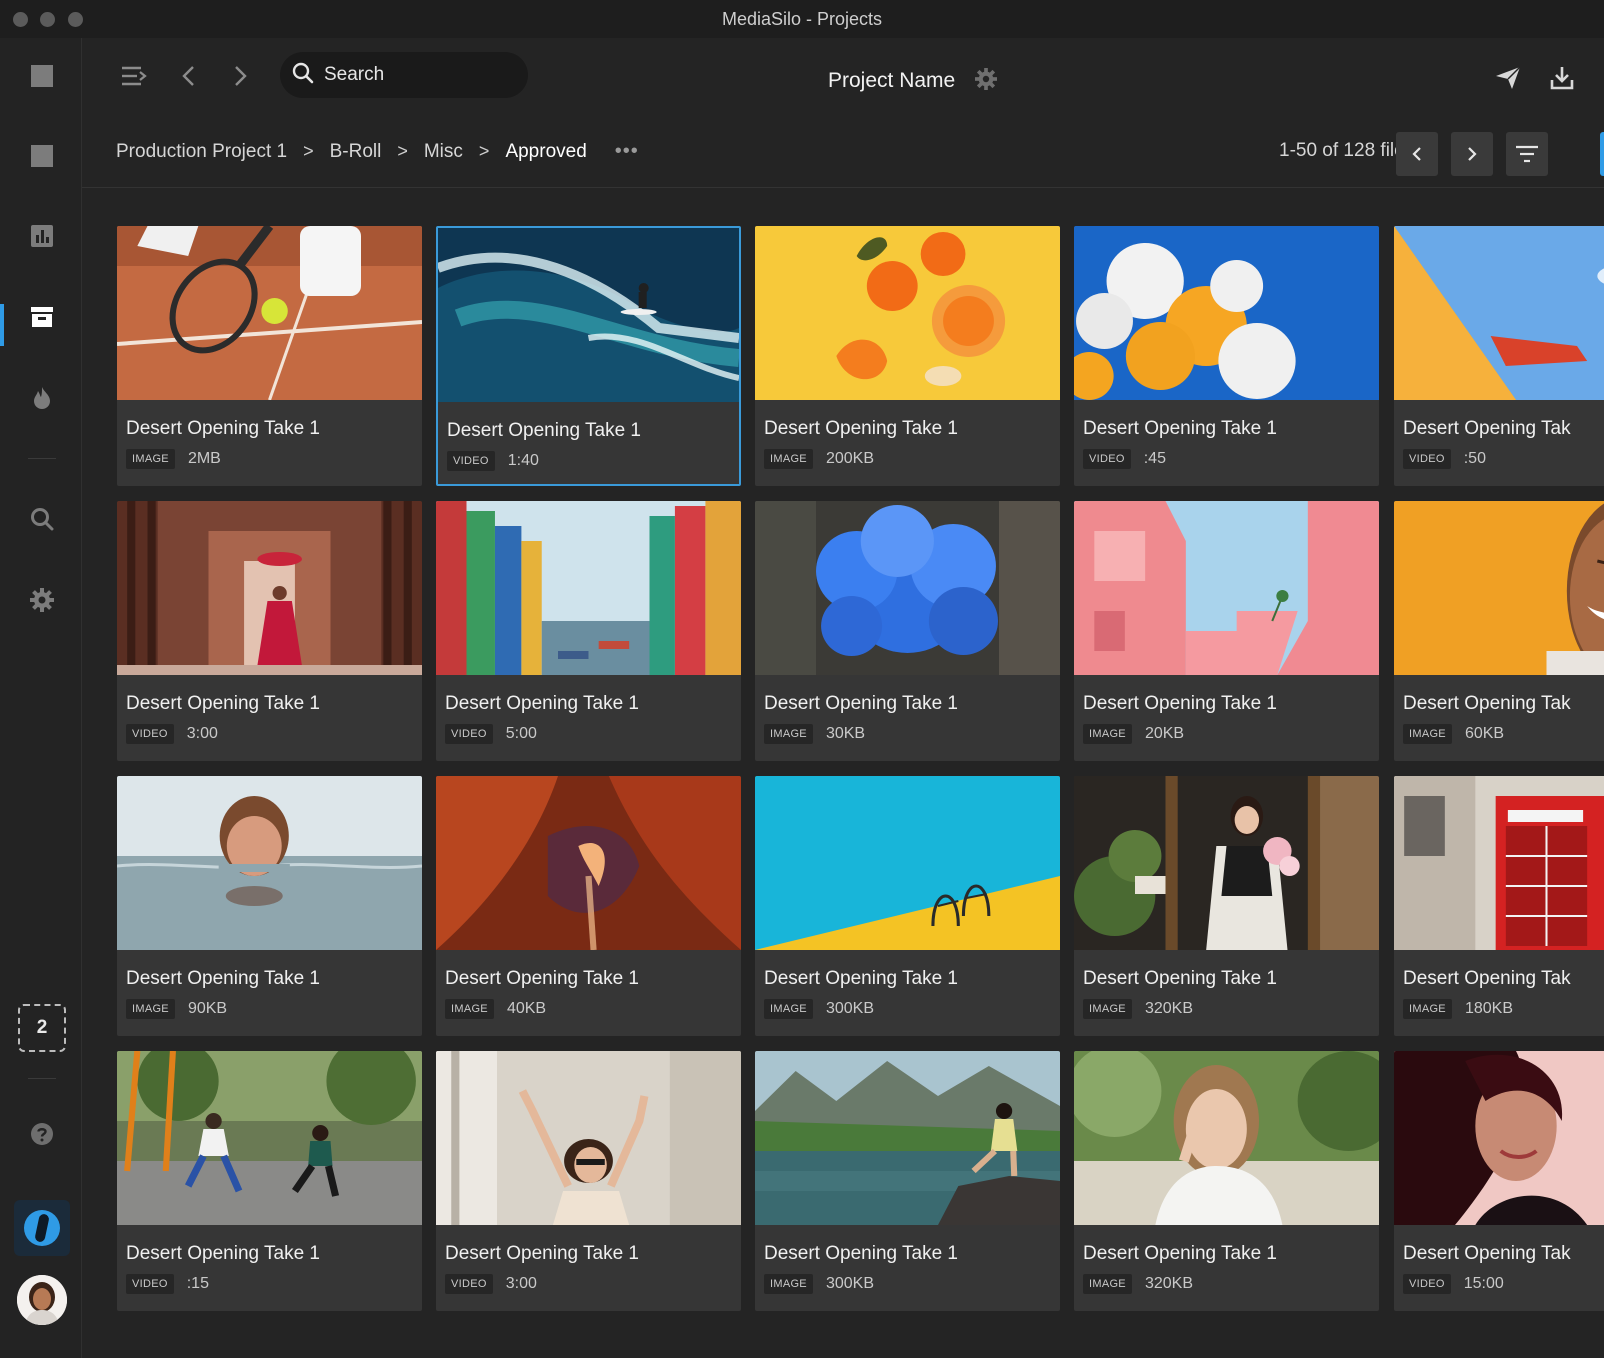 Image resolution: width=1604 pixels, height=1358 pixels. I want to click on asset-type-badge: VIDEO, so click(469, 1284).